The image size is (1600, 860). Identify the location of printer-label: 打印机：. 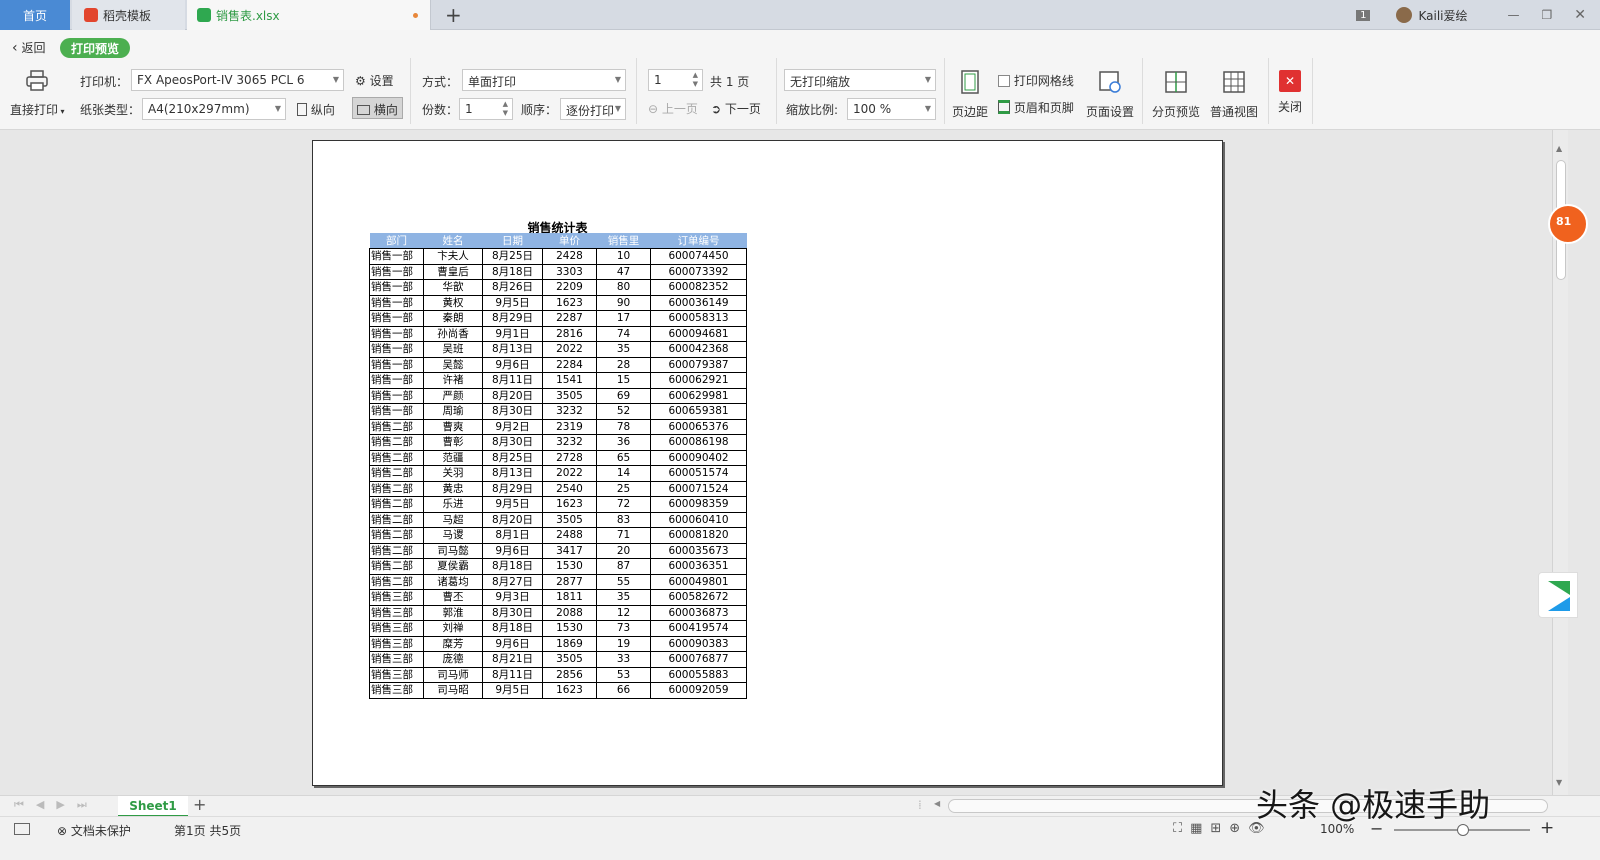
(104, 82).